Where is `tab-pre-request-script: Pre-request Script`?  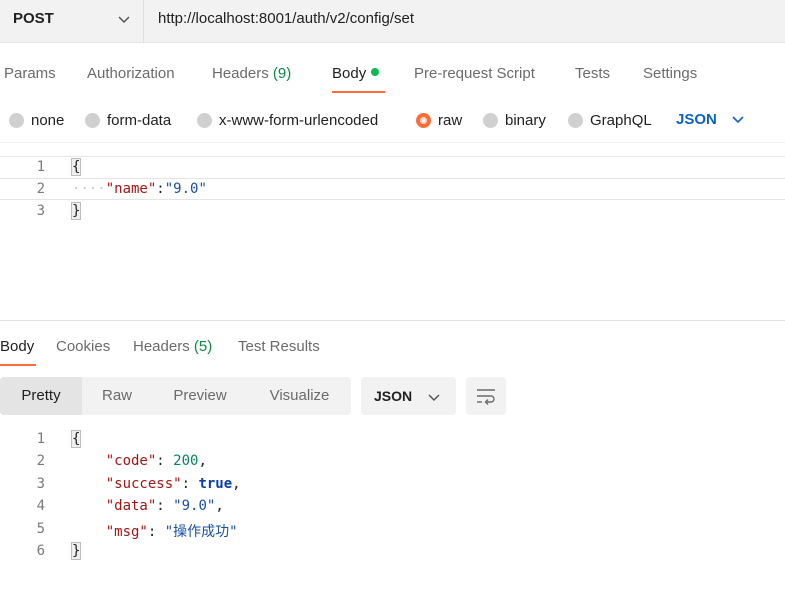
tab-pre-request-script: Pre-request Script is located at coordinates (474, 73).